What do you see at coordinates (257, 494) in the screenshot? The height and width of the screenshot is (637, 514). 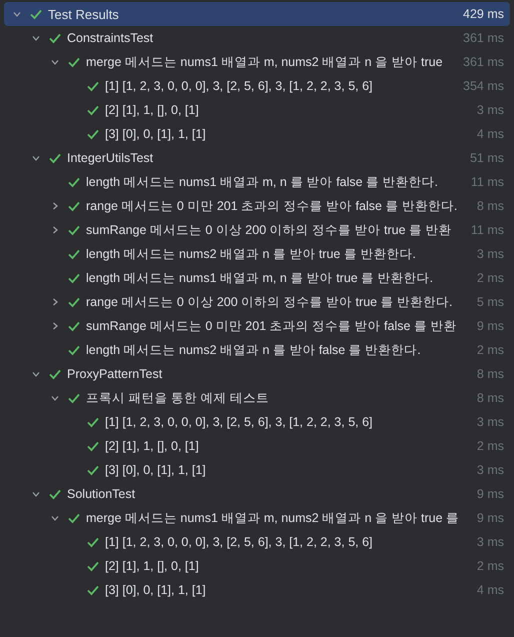 I see `tree-row: SolutionTest 9 ms` at bounding box center [257, 494].